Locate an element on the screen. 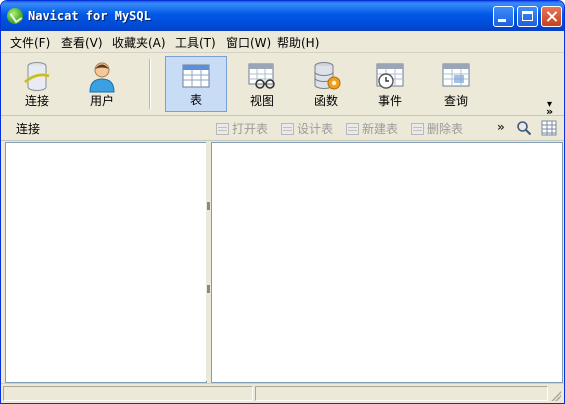  menu-bar: 文件(F) 查看(V) 收藏夹(A) 工具(T) 窗口(W) 帮助(H) is located at coordinates (282, 42).